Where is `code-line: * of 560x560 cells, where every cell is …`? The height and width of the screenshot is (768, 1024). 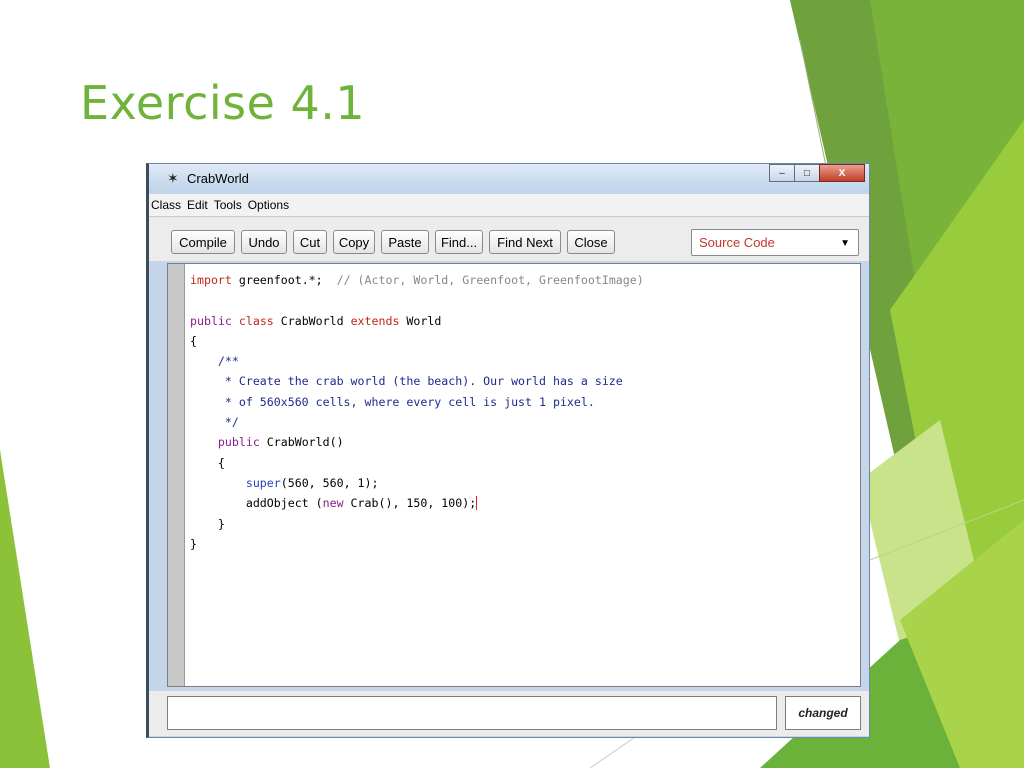
code-line: * of 560x560 cells, where every cell is … is located at coordinates (417, 402).